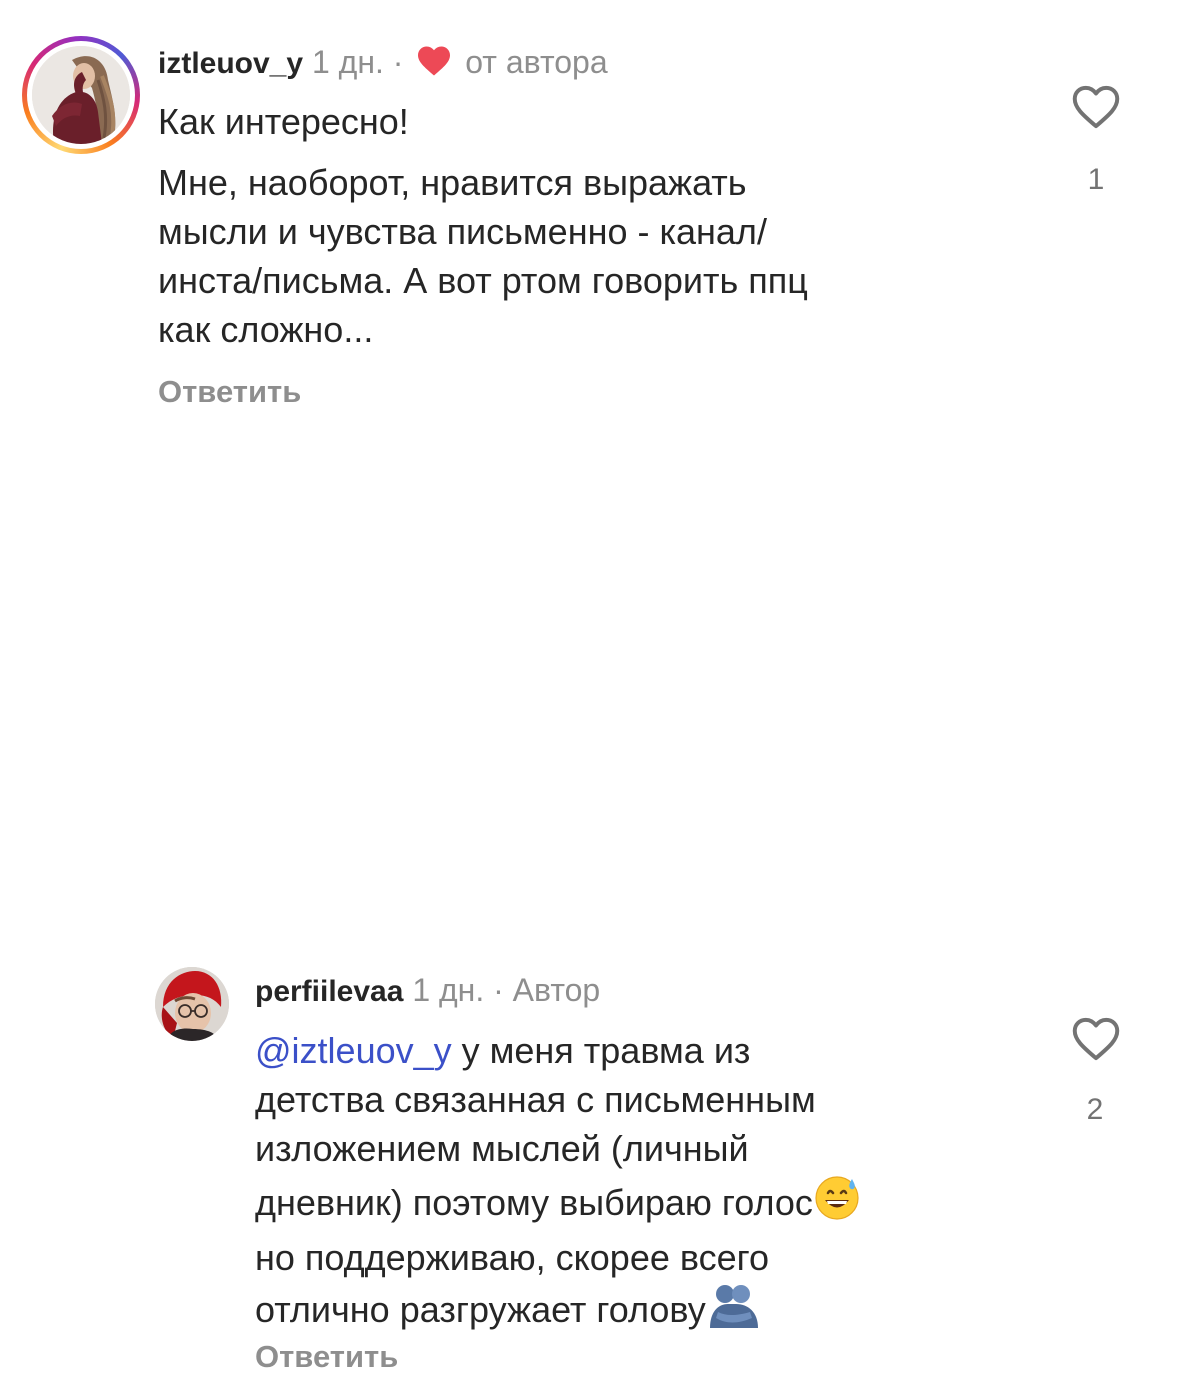 This screenshot has width=1179, height=1377. What do you see at coordinates (483, 280) in the screenshot?
I see `comment-line: инста/письма. А вот ртом говорить ппц` at bounding box center [483, 280].